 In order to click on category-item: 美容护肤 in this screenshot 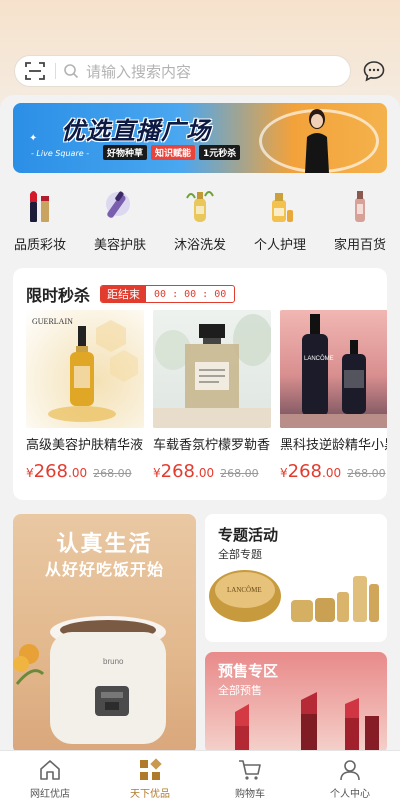, I will do `click(120, 221)`.